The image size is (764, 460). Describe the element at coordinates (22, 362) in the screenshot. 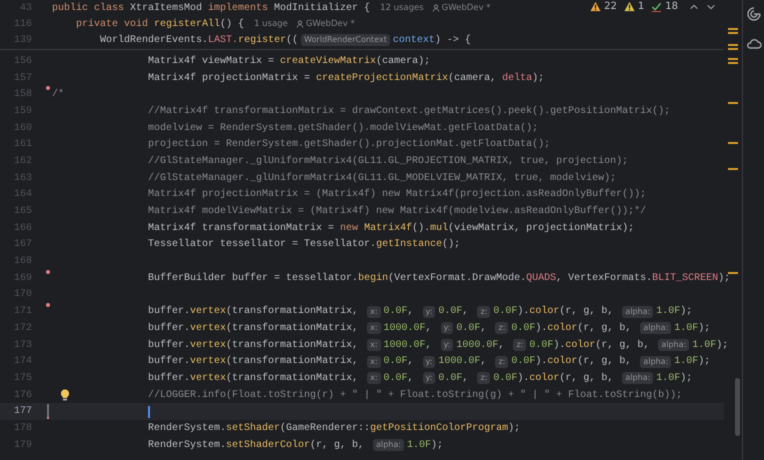

I see `line-number: 174` at that location.